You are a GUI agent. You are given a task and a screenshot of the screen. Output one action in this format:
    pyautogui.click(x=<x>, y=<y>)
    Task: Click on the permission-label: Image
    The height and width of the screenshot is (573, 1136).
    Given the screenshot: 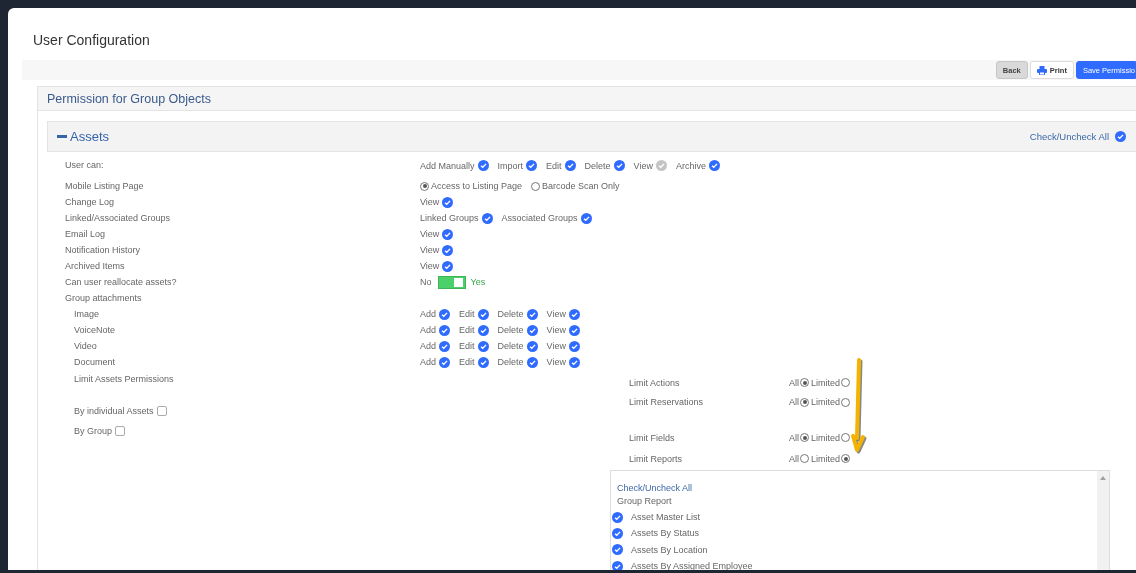 What is the action you would take?
    pyautogui.click(x=86, y=314)
    